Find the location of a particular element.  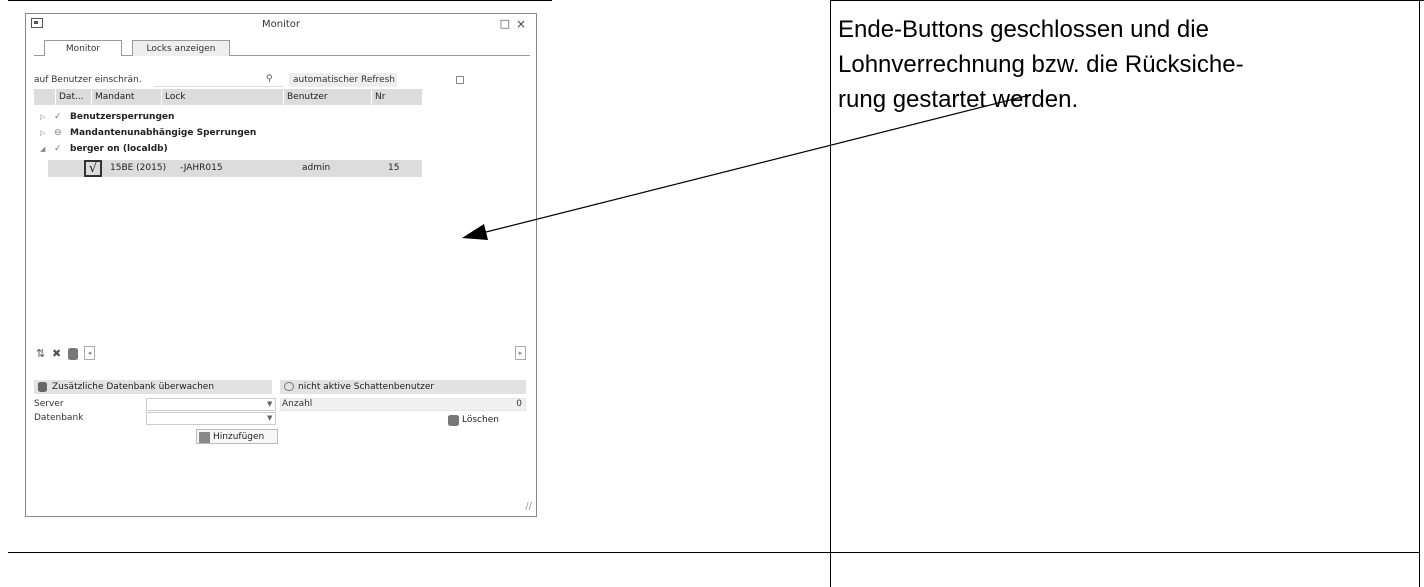

database-row: Datenbank ▼ is located at coordinates (155, 418).